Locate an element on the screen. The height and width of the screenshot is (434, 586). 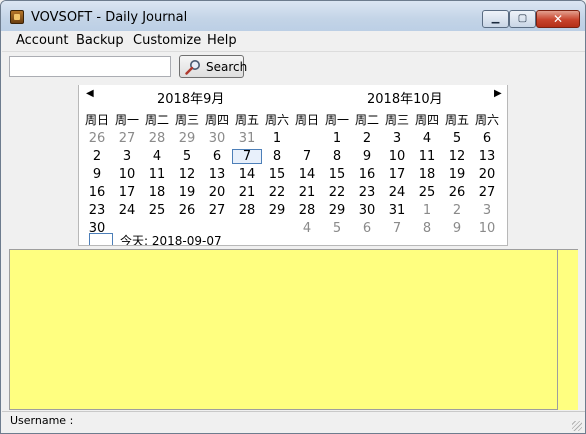
menu-customize: Customize is located at coordinates (167, 40).